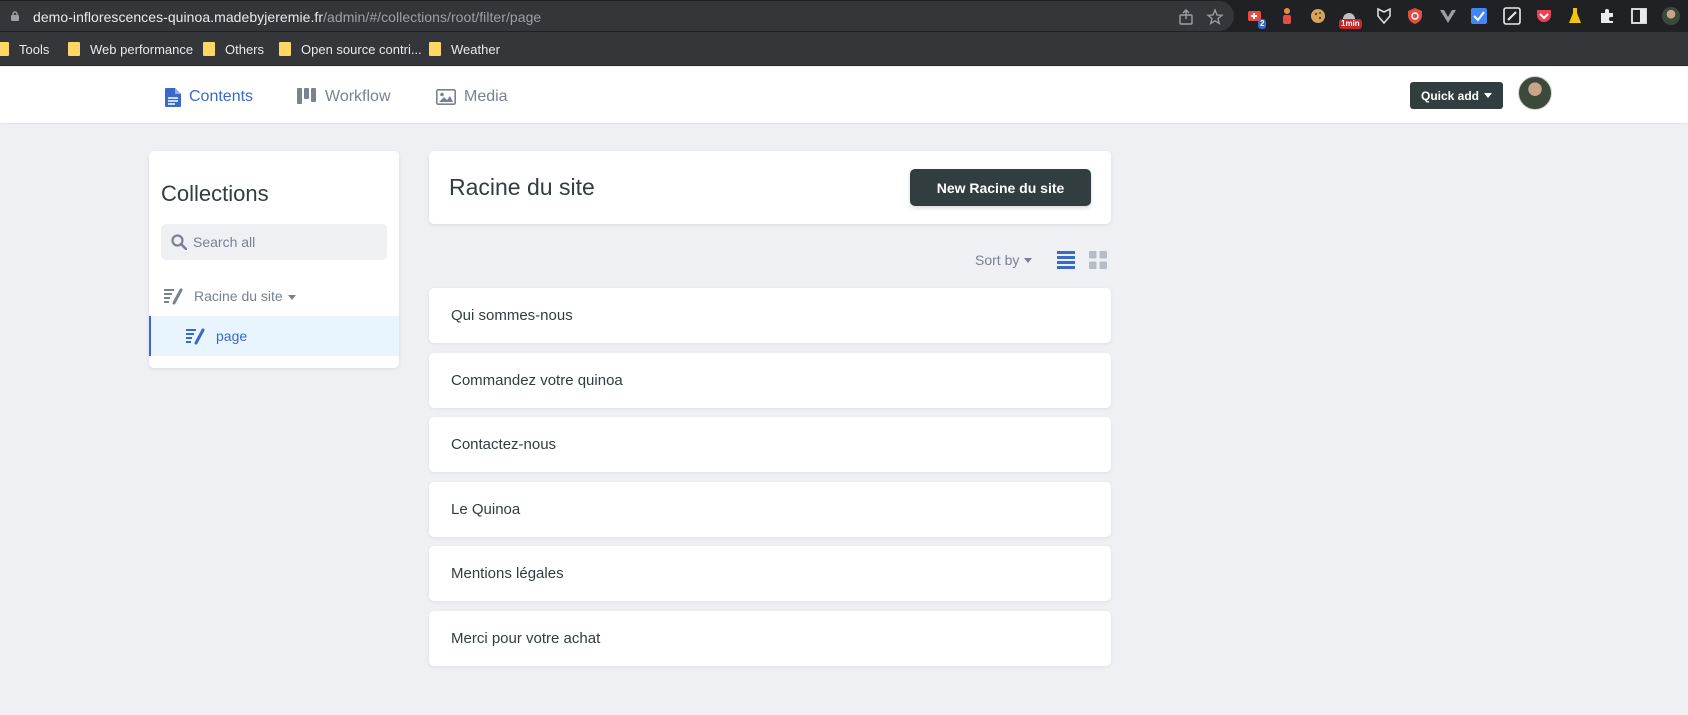 The width and height of the screenshot is (1688, 715). I want to click on search-box, so click(274, 242).